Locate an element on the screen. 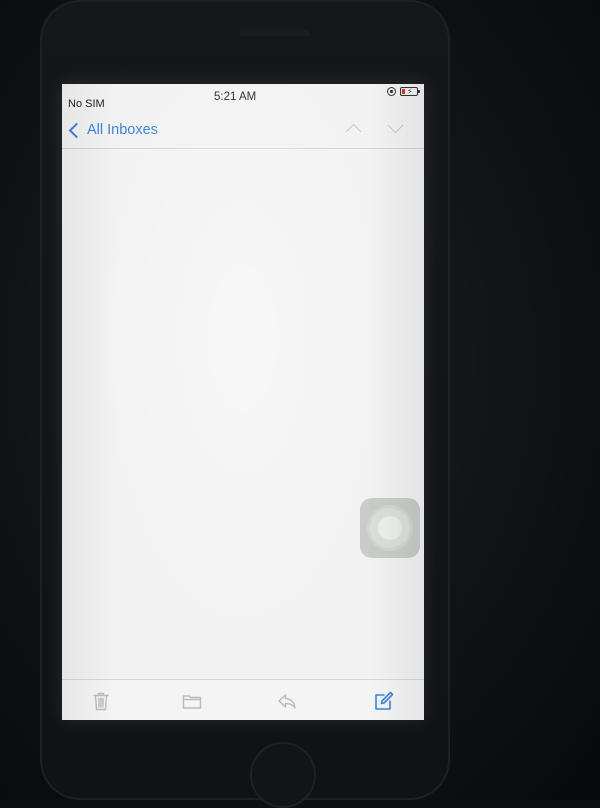 The width and height of the screenshot is (600, 808). previous-message-button is located at coordinates (354, 130).